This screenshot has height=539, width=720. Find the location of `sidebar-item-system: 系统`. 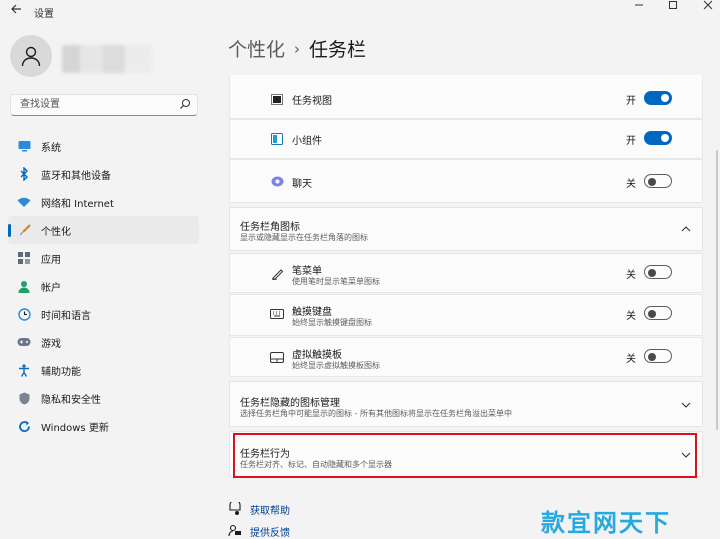

sidebar-item-system: 系统 is located at coordinates (103, 146).